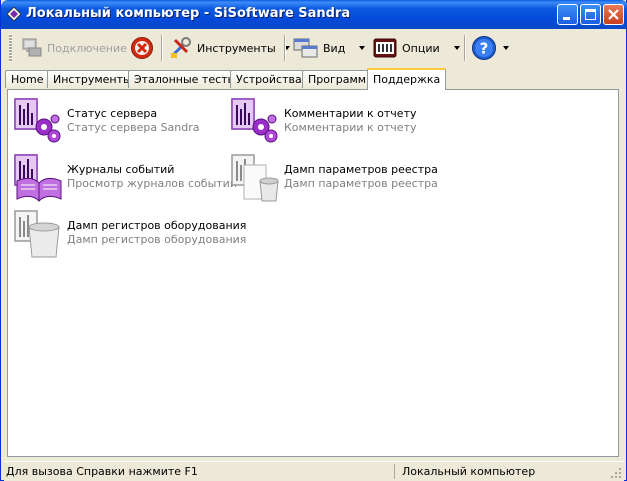 The height and width of the screenshot is (481, 627). Describe the element at coordinates (469, 471) in the screenshot. I see `status-location-text: Локальный компьютер` at that location.